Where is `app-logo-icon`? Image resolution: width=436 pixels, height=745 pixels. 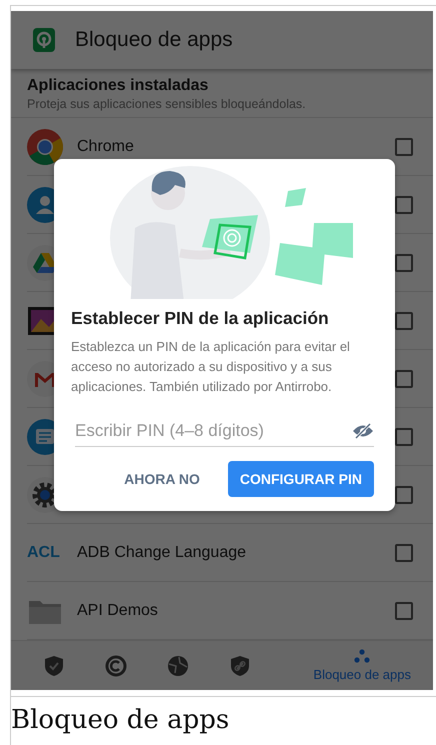
app-logo-icon is located at coordinates (44, 40).